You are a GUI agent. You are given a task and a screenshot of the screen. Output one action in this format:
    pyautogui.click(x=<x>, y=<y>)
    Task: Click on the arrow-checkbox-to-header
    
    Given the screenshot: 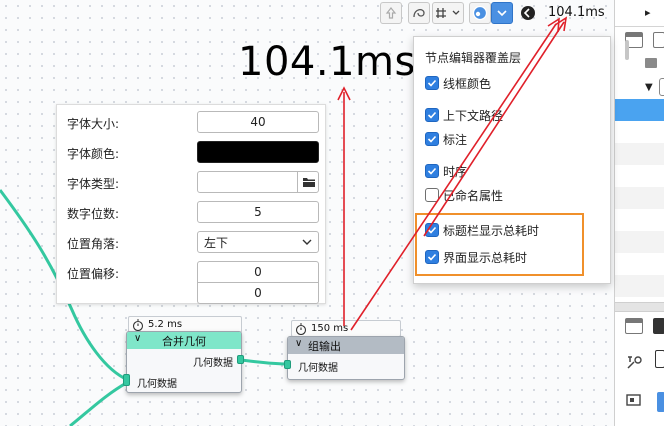 What is the action you would take?
    pyautogui.click(x=494, y=129)
    